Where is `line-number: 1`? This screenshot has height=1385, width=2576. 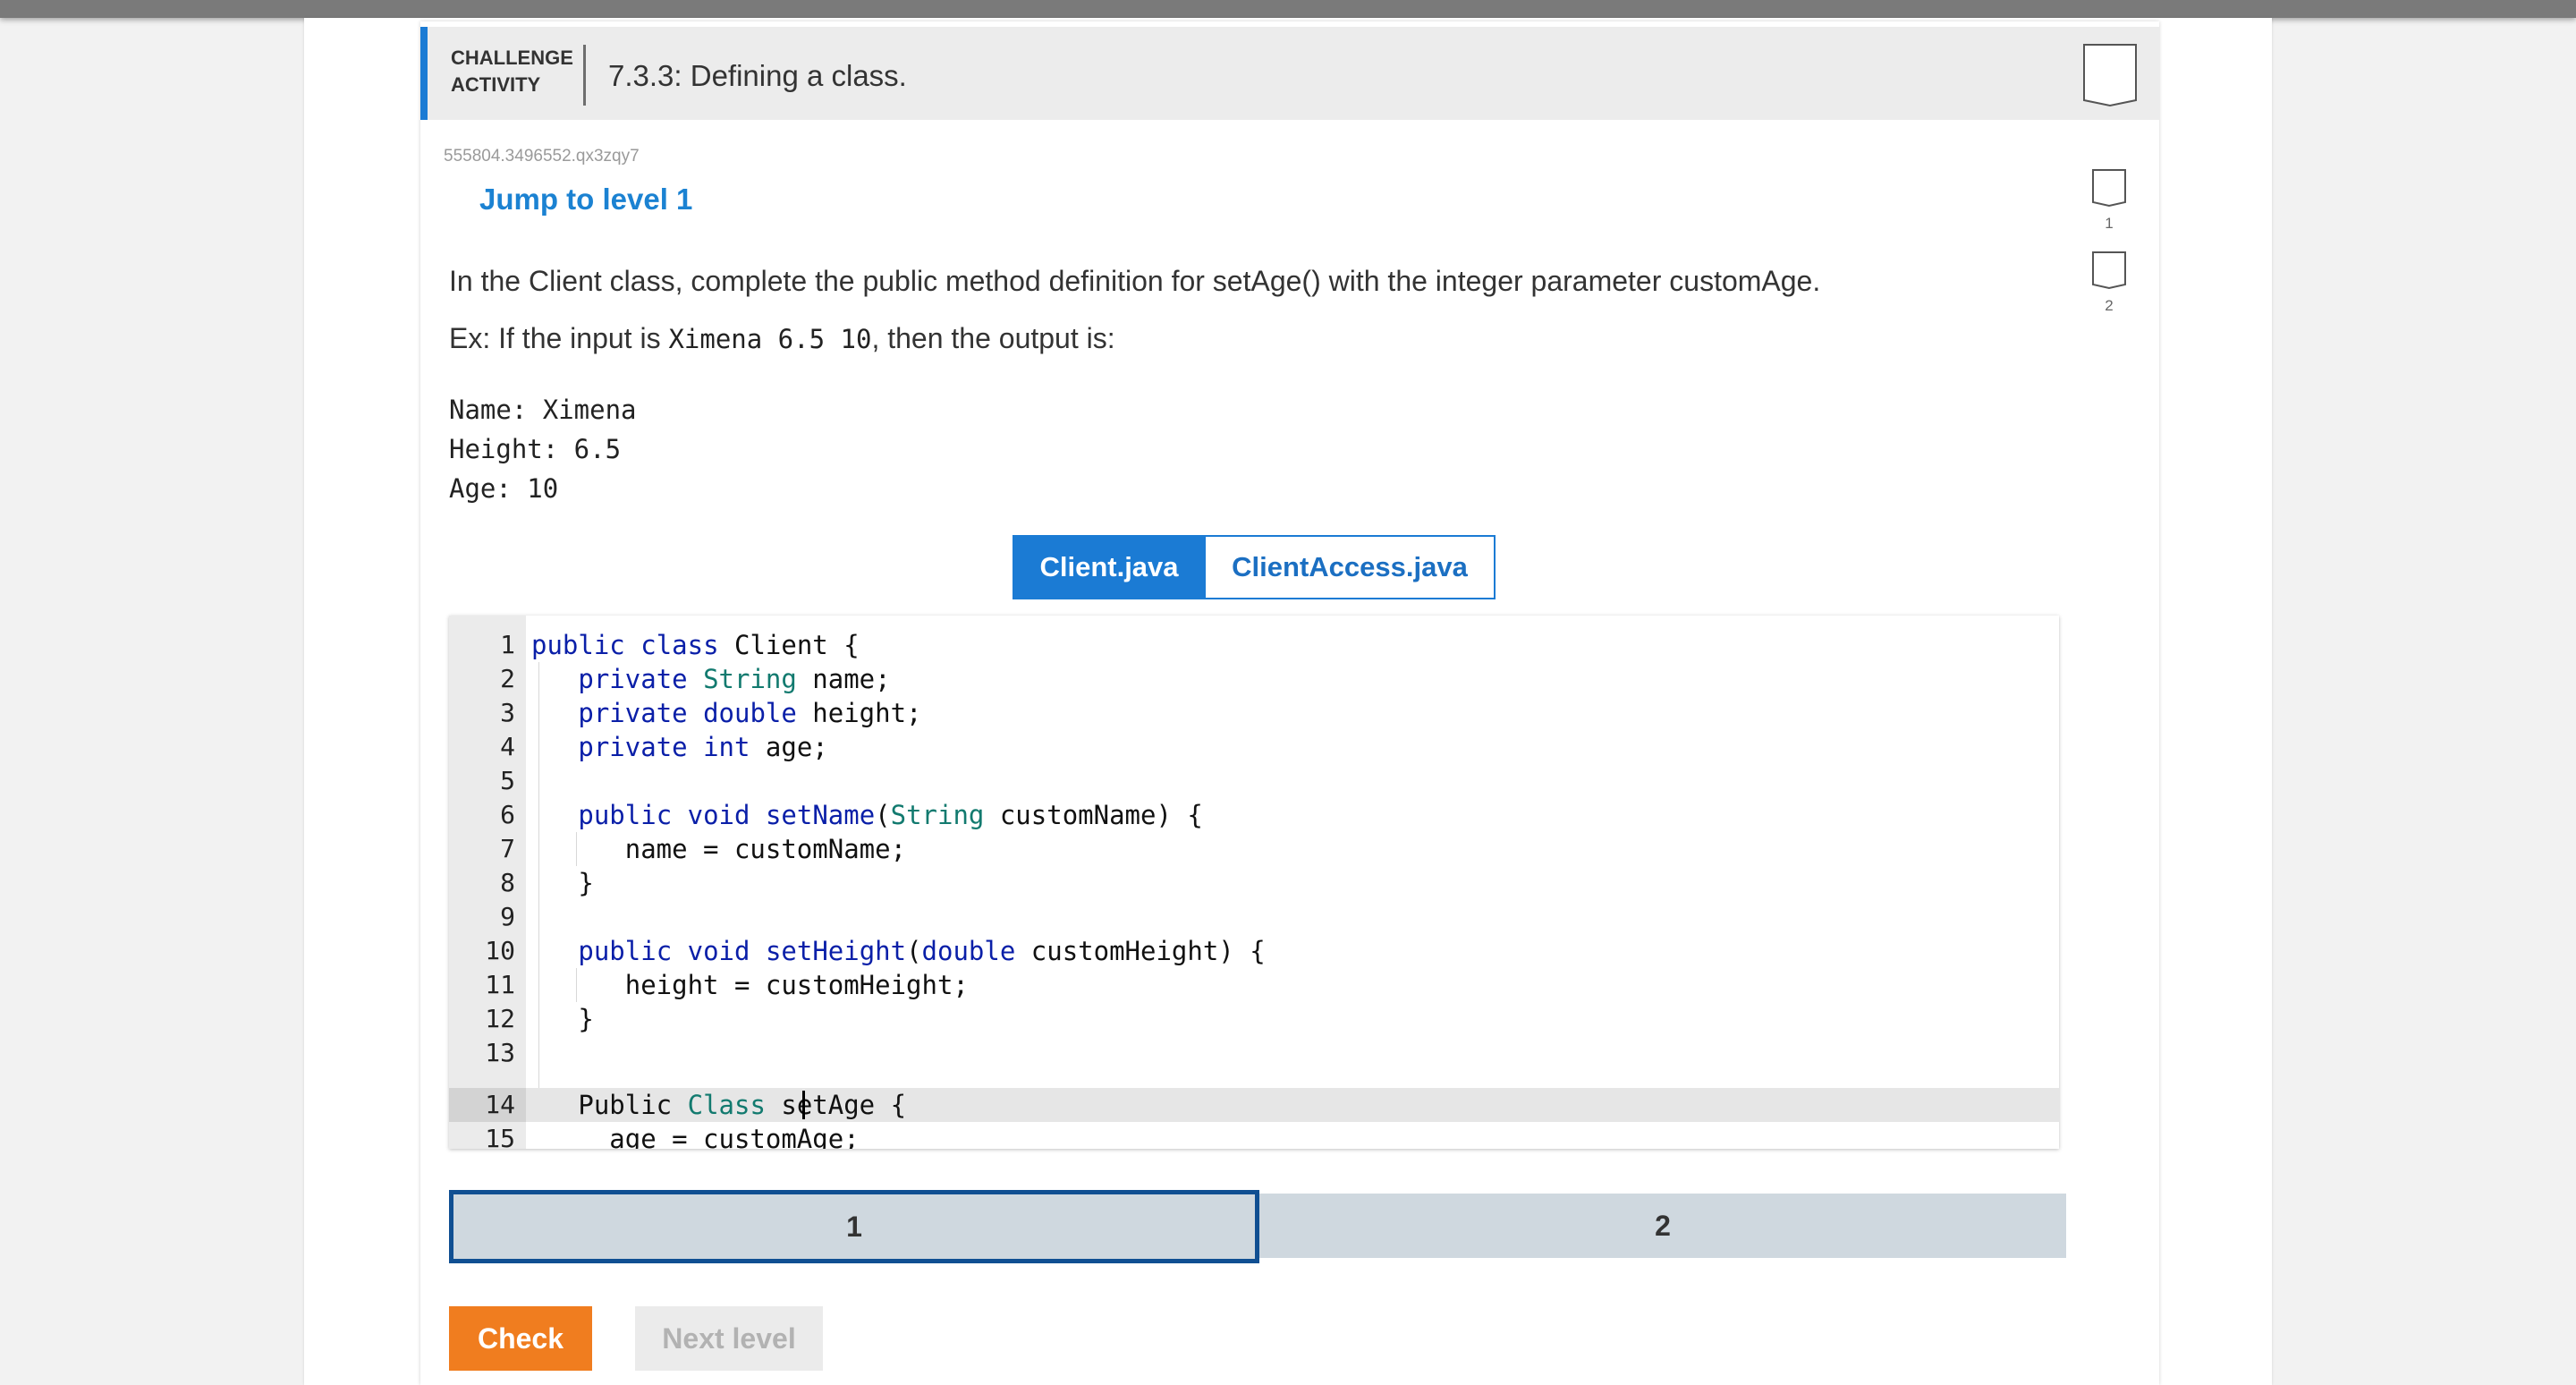 line-number: 1 is located at coordinates (507, 644).